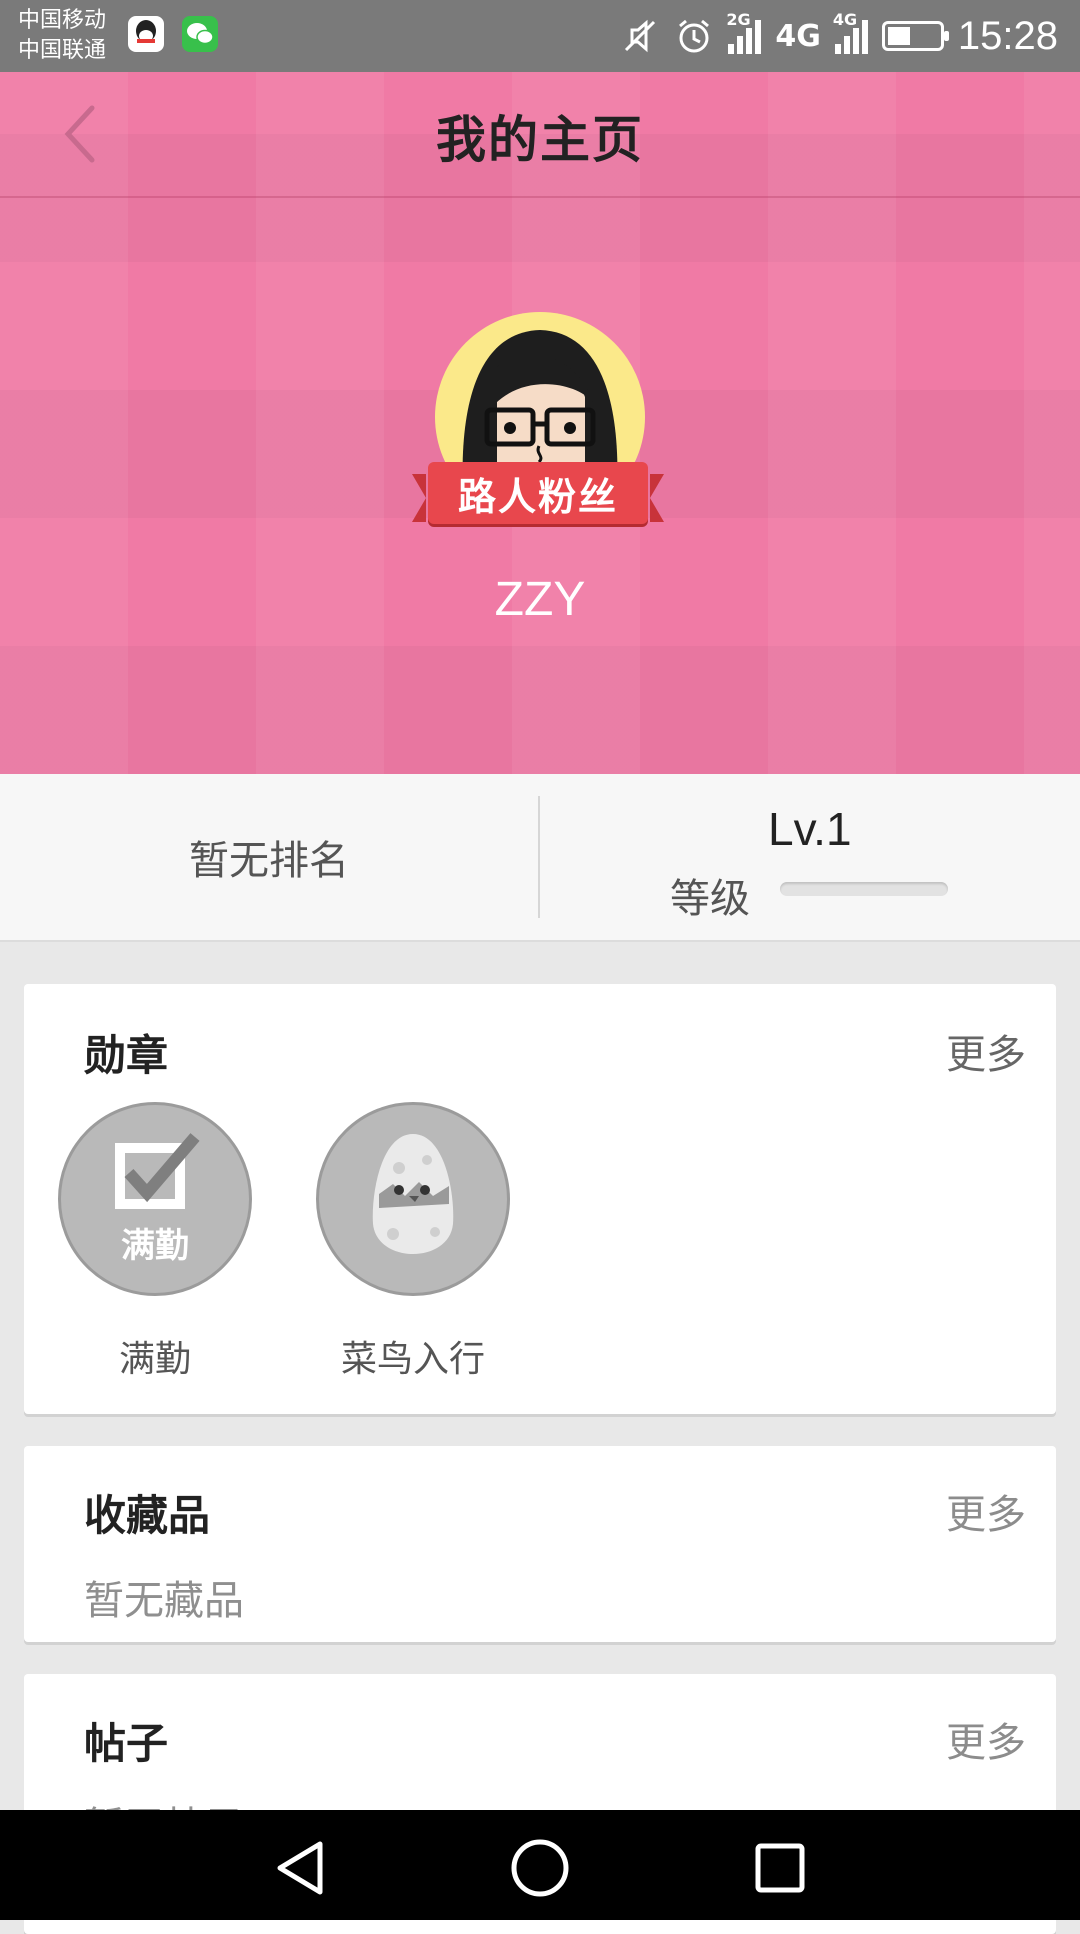 The height and width of the screenshot is (1934, 1080). What do you see at coordinates (155, 1199) in the screenshot?
I see `checkbox-medal-icon: 满勤` at bounding box center [155, 1199].